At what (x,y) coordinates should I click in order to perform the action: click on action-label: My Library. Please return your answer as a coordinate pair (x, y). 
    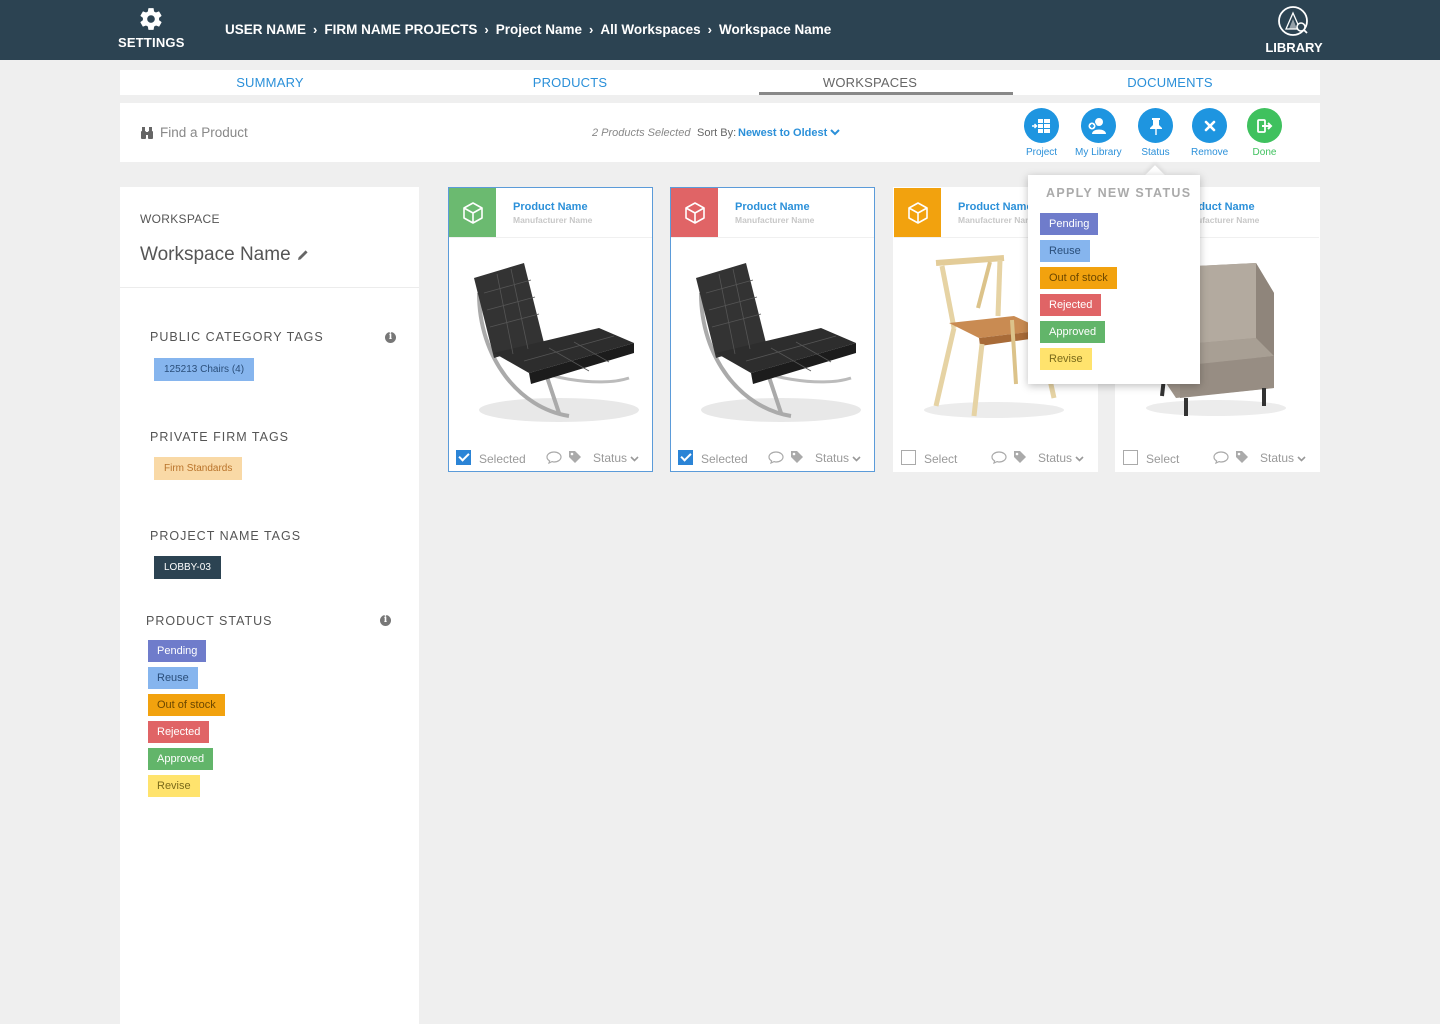
    Looking at the image, I should click on (1098, 152).